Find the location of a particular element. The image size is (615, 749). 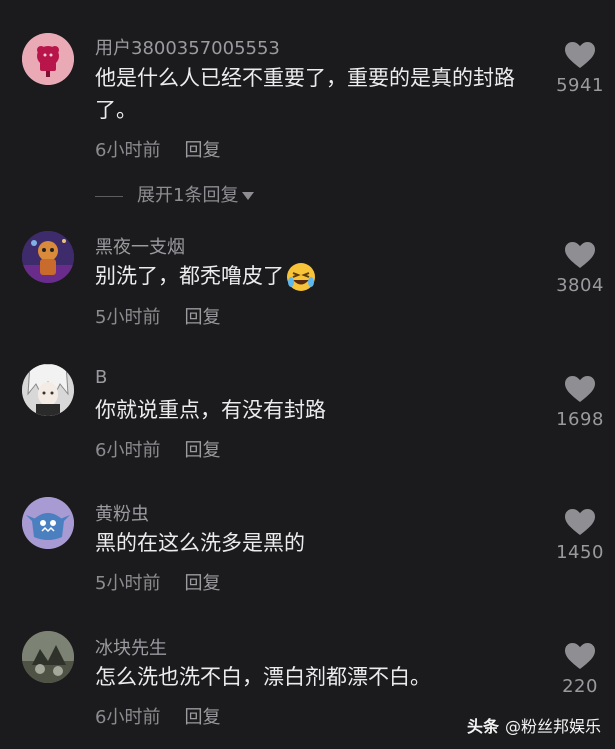

username: 冰块先生 is located at coordinates (131, 647).